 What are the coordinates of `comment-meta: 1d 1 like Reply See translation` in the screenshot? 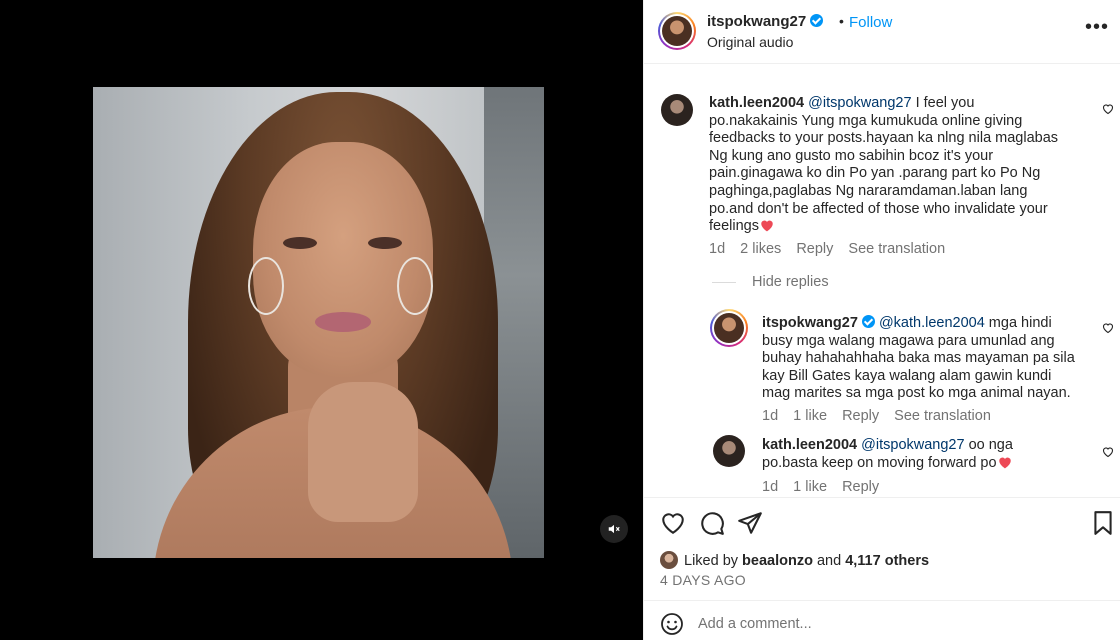 It's located at (876, 416).